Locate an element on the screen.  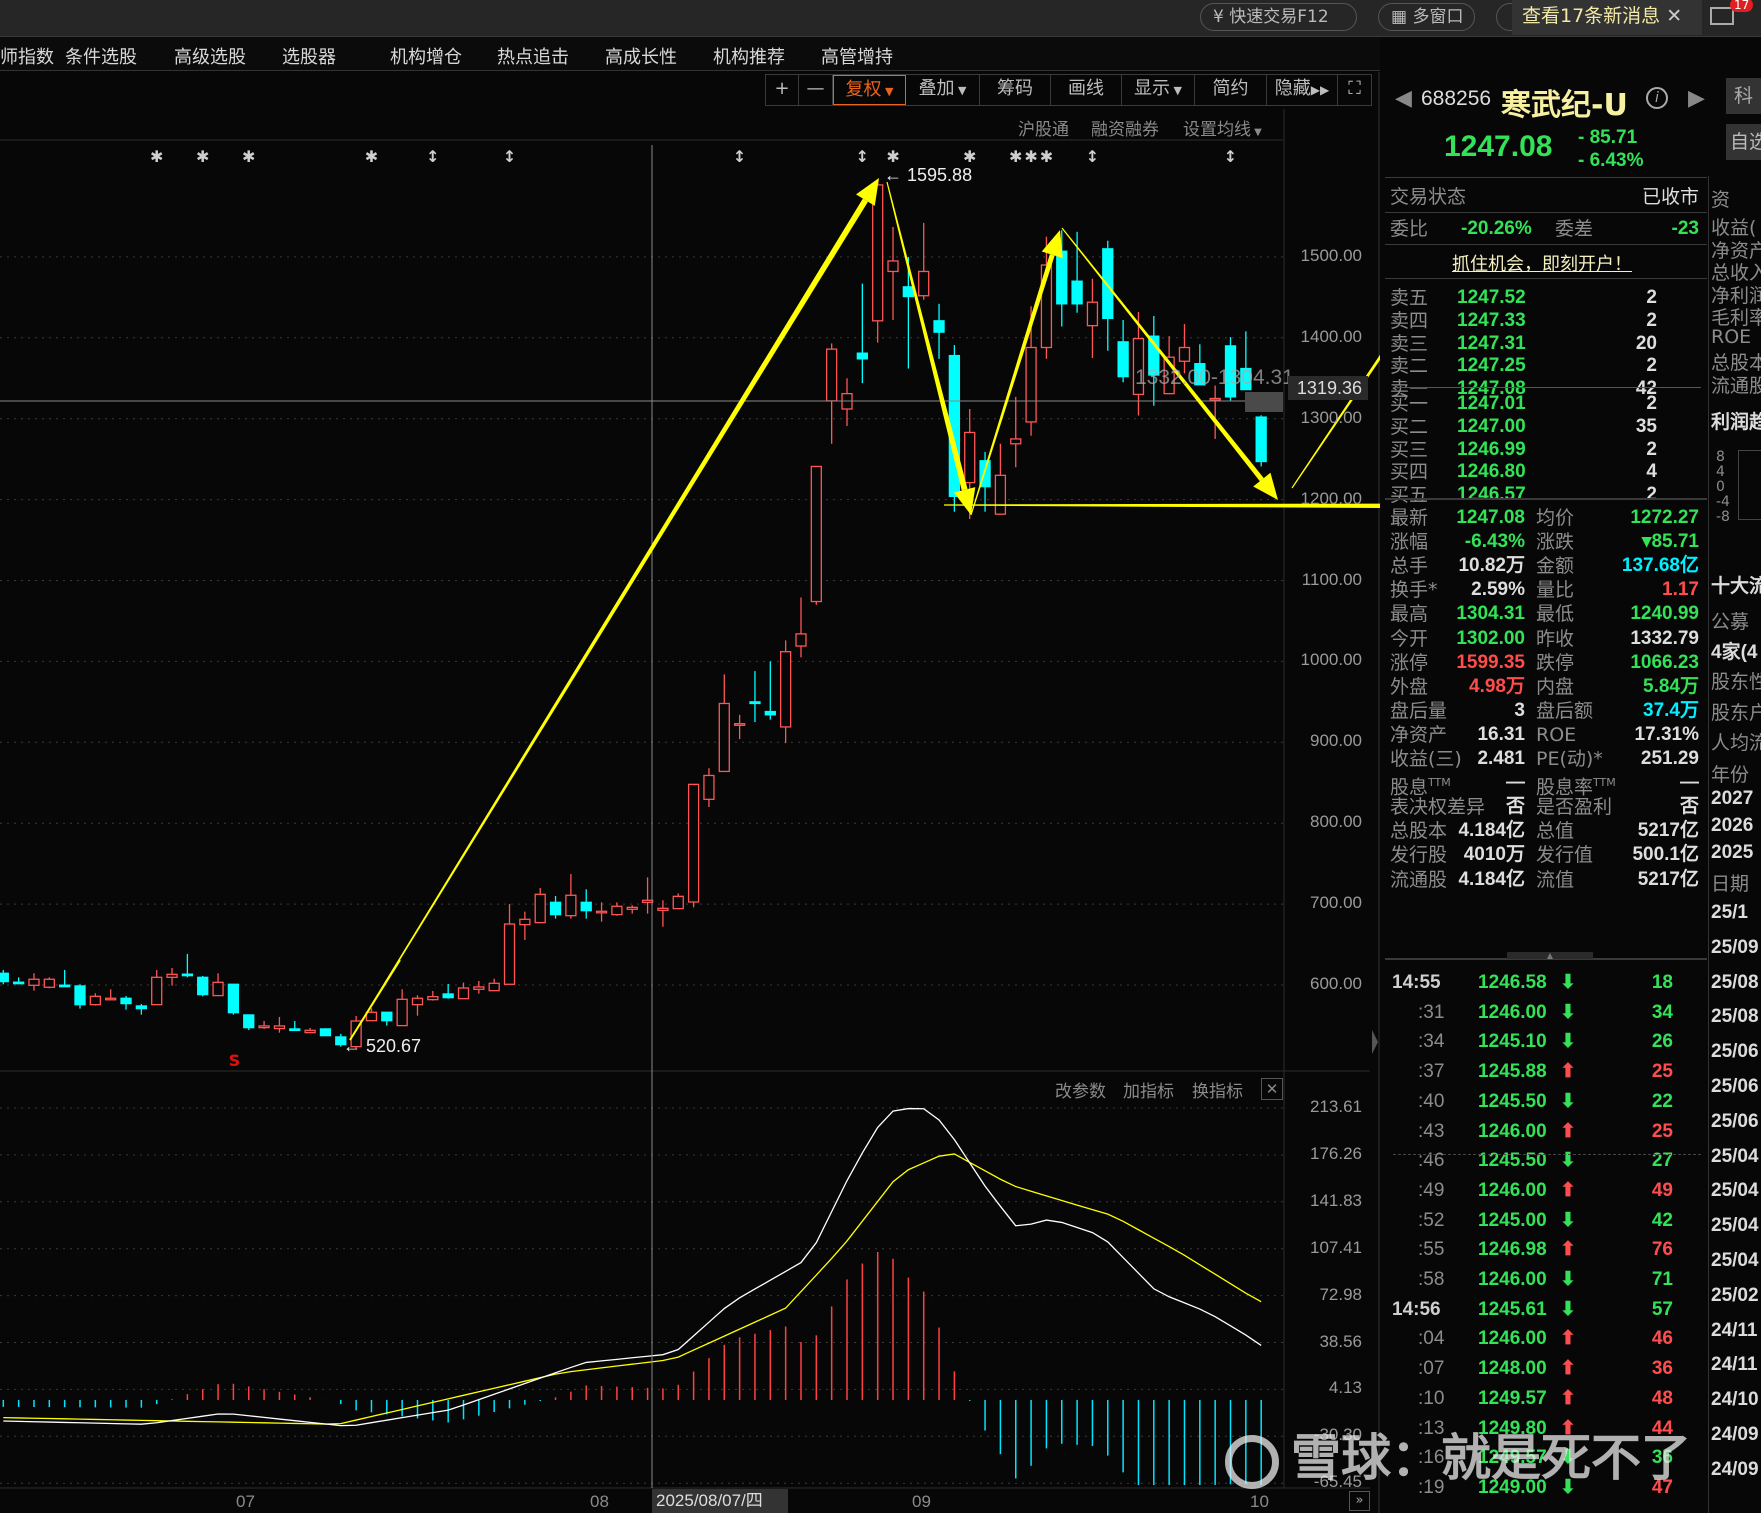
prev-stock-icon: ◀ is located at coordinates (1403, 98).